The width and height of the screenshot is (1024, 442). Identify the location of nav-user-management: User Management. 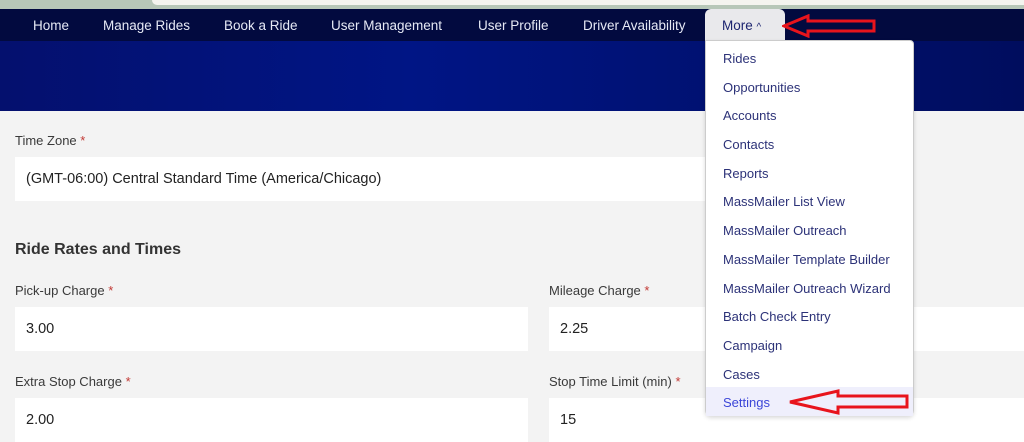
(386, 25).